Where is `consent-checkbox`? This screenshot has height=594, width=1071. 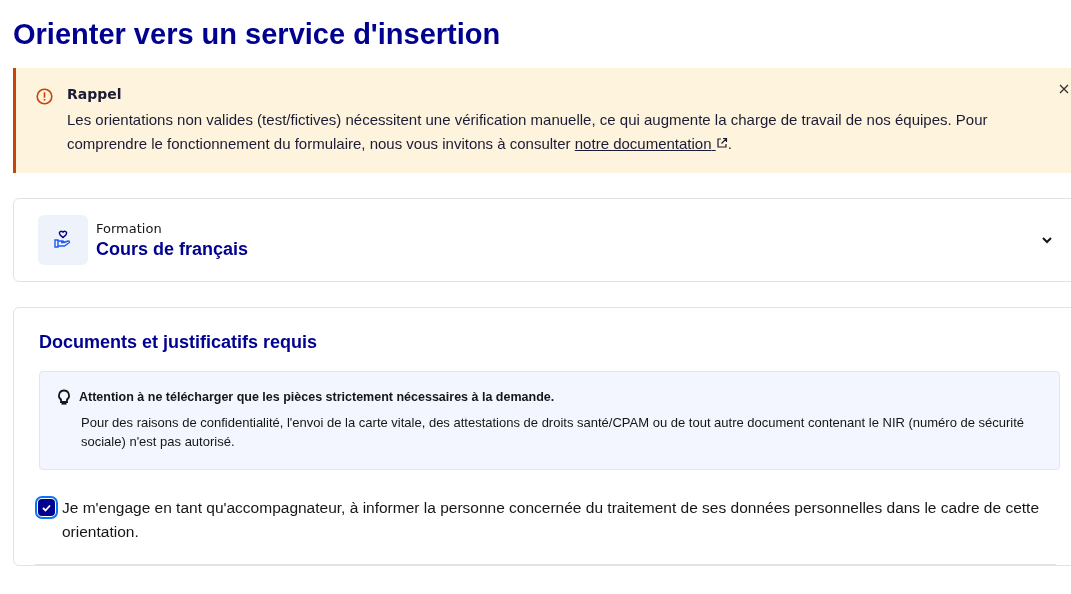 consent-checkbox is located at coordinates (46, 507).